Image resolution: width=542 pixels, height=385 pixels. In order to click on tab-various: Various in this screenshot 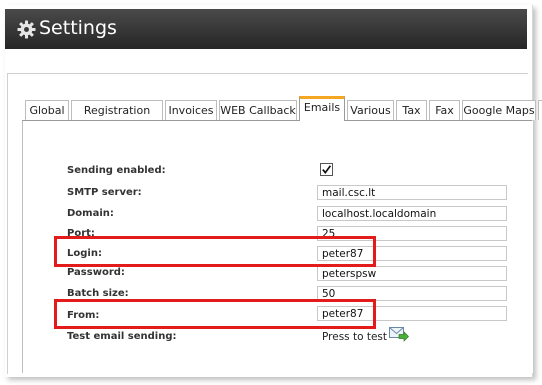, I will do `click(370, 110)`.